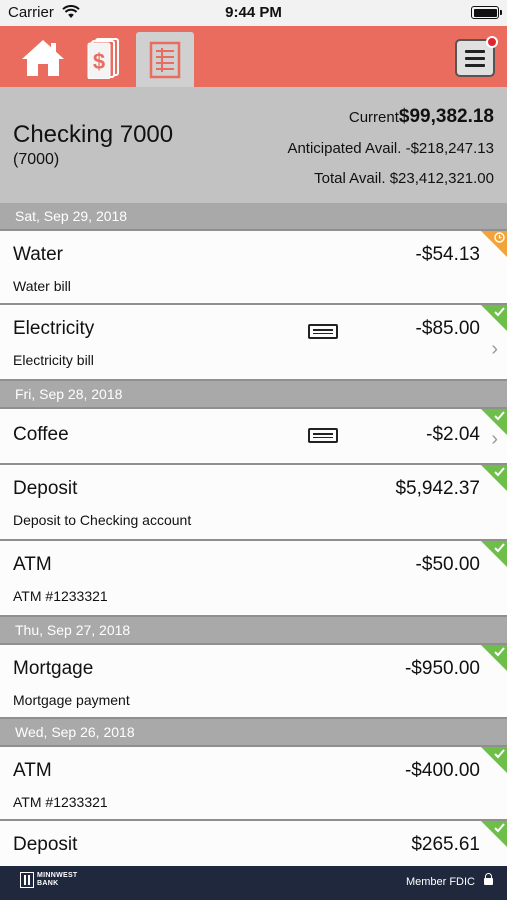  What do you see at coordinates (102, 520) in the screenshot?
I see `transaction-description: Deposit to Checking account` at bounding box center [102, 520].